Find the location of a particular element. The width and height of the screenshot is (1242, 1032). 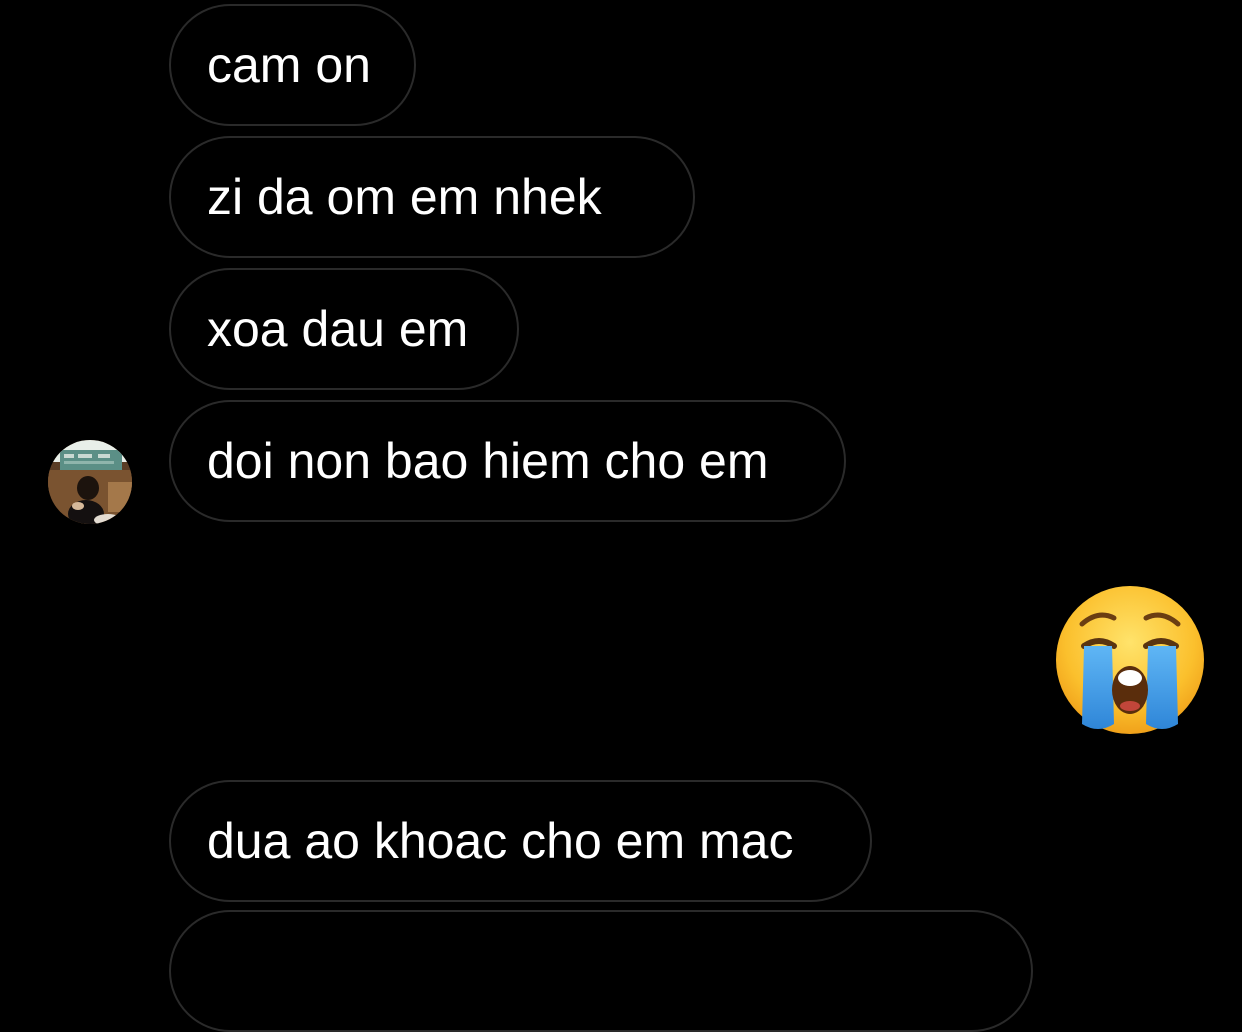

message-bubble: dua ao khoac cho em mac is located at coordinates (520, 841).